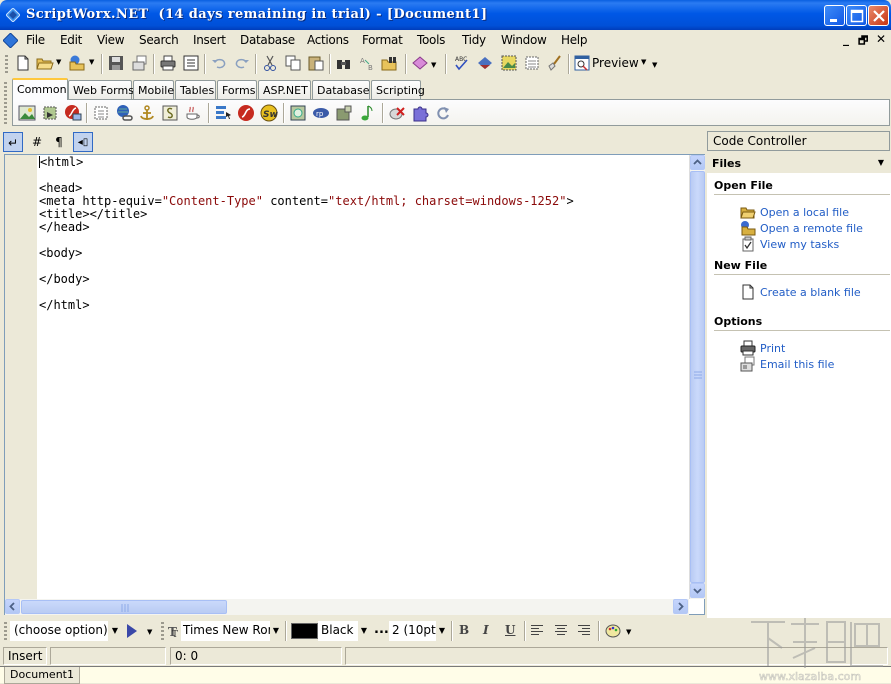 The height and width of the screenshot is (684, 891). I want to click on play-dropdown-icon: ▼, so click(149, 632).